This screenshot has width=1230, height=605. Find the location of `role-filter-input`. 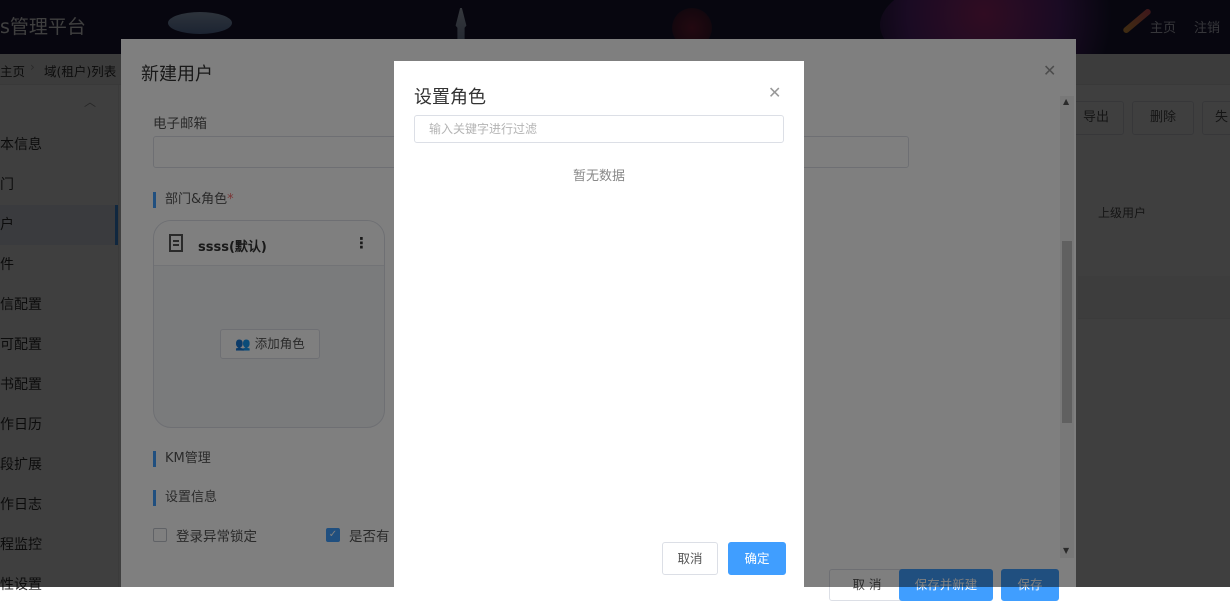

role-filter-input is located at coordinates (599, 129).